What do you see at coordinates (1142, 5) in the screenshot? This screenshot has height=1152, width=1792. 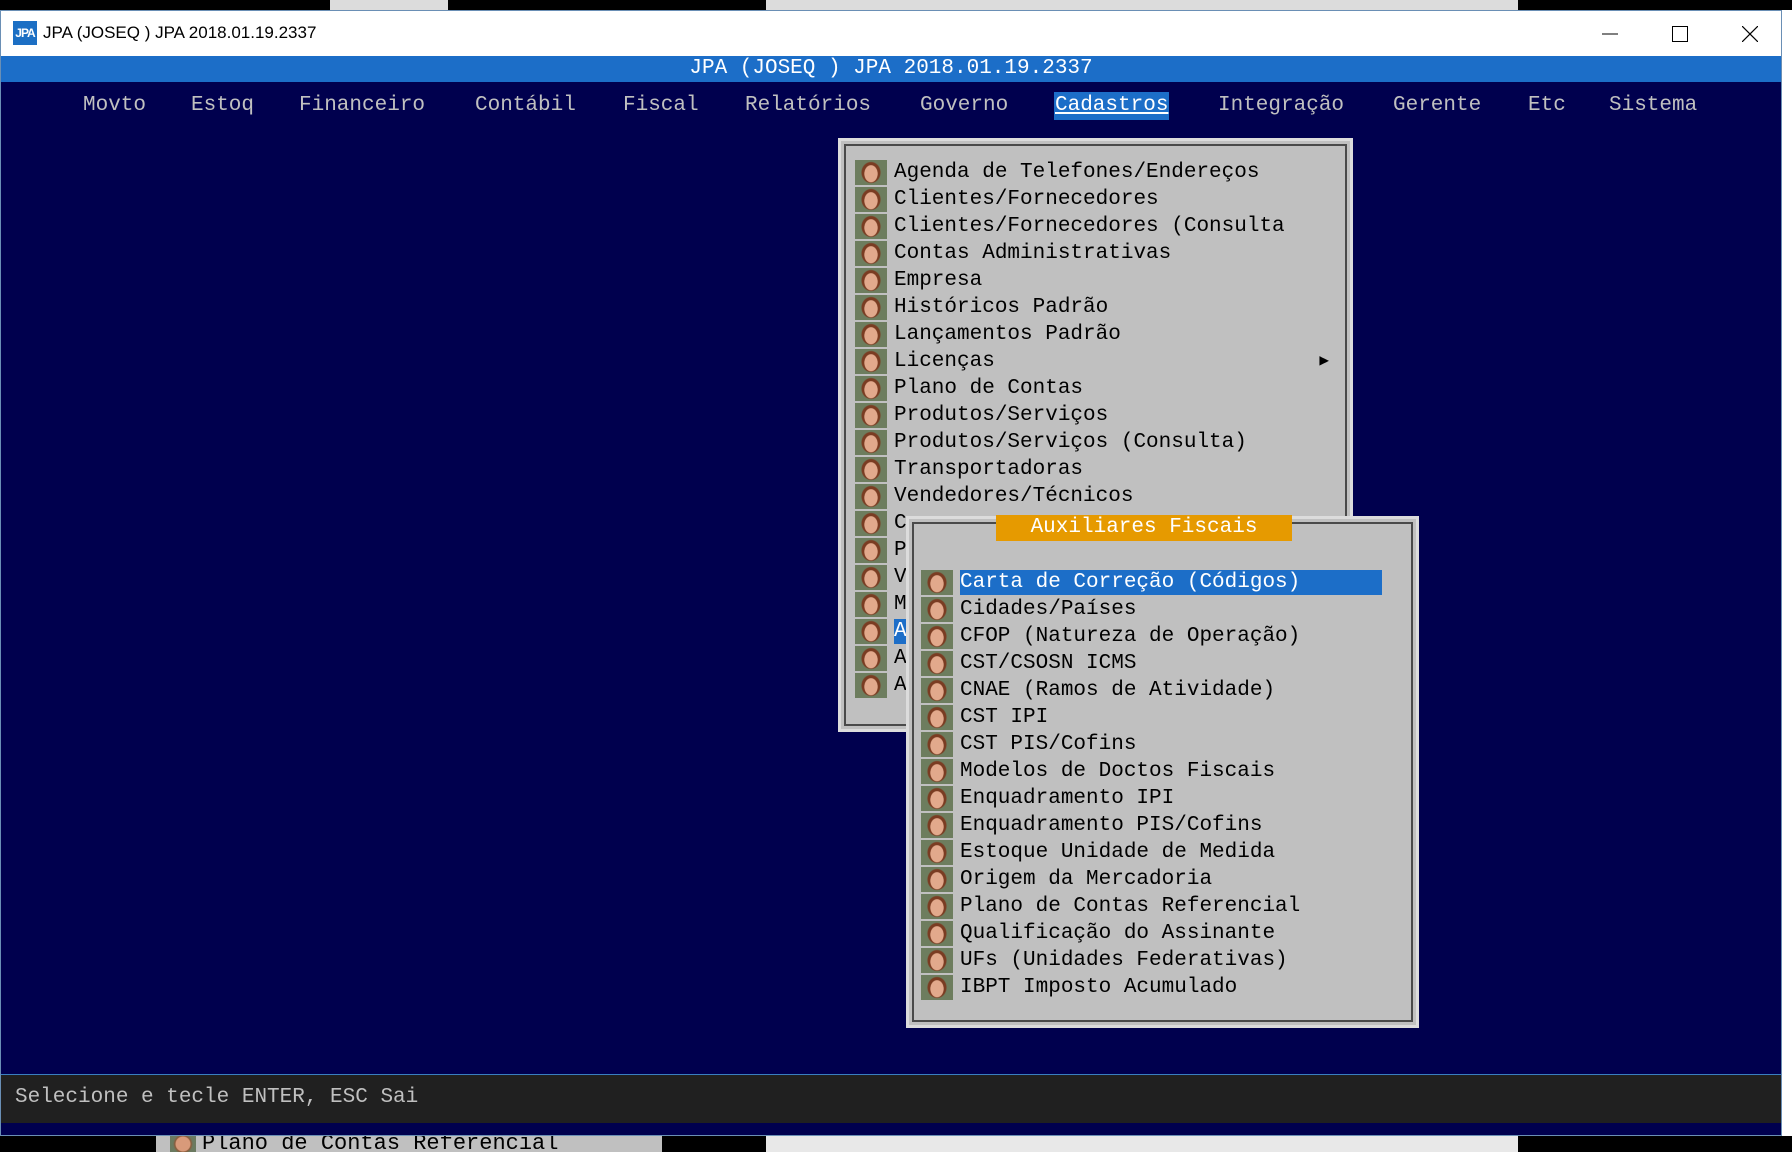 I see `background-window-fragment` at bounding box center [1142, 5].